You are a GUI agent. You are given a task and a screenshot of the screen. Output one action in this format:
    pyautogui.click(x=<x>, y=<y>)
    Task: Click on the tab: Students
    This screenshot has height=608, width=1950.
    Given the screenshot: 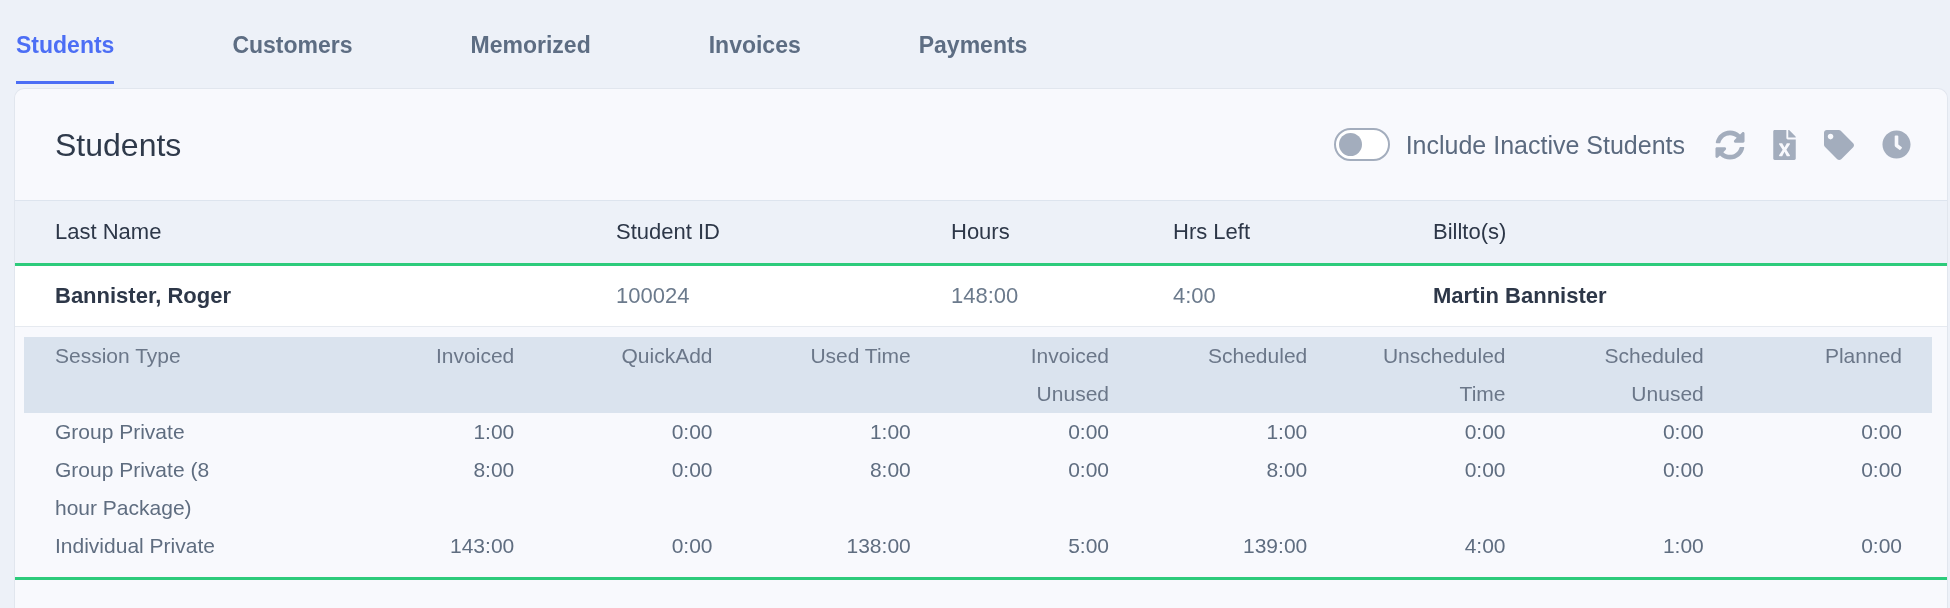 What is the action you would take?
    pyautogui.click(x=65, y=57)
    